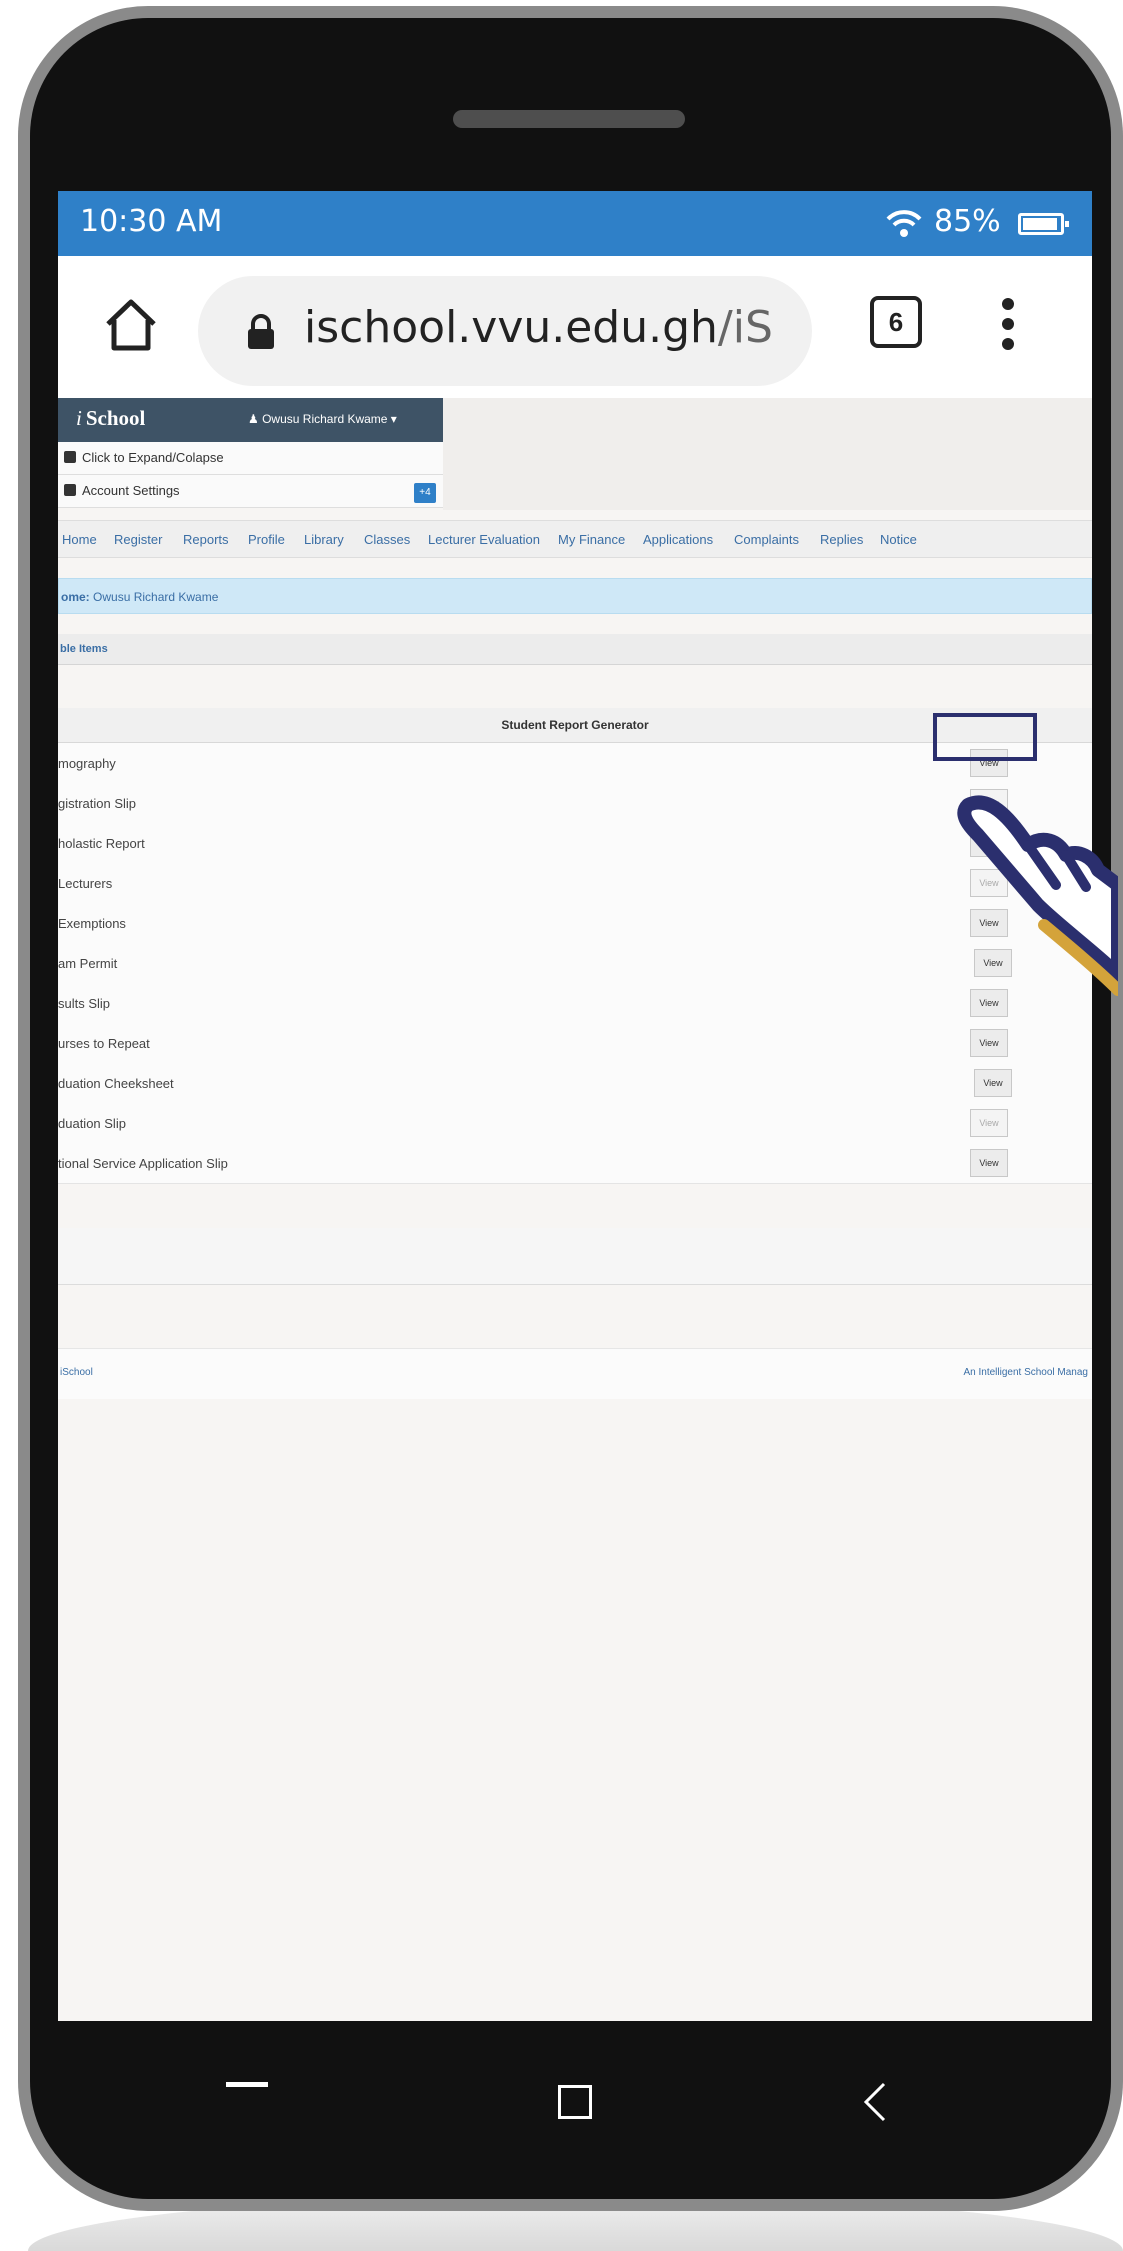  Describe the element at coordinates (575, 596) in the screenshot. I see `welcome-banner: ome: Owusu Richard Kwame` at that location.